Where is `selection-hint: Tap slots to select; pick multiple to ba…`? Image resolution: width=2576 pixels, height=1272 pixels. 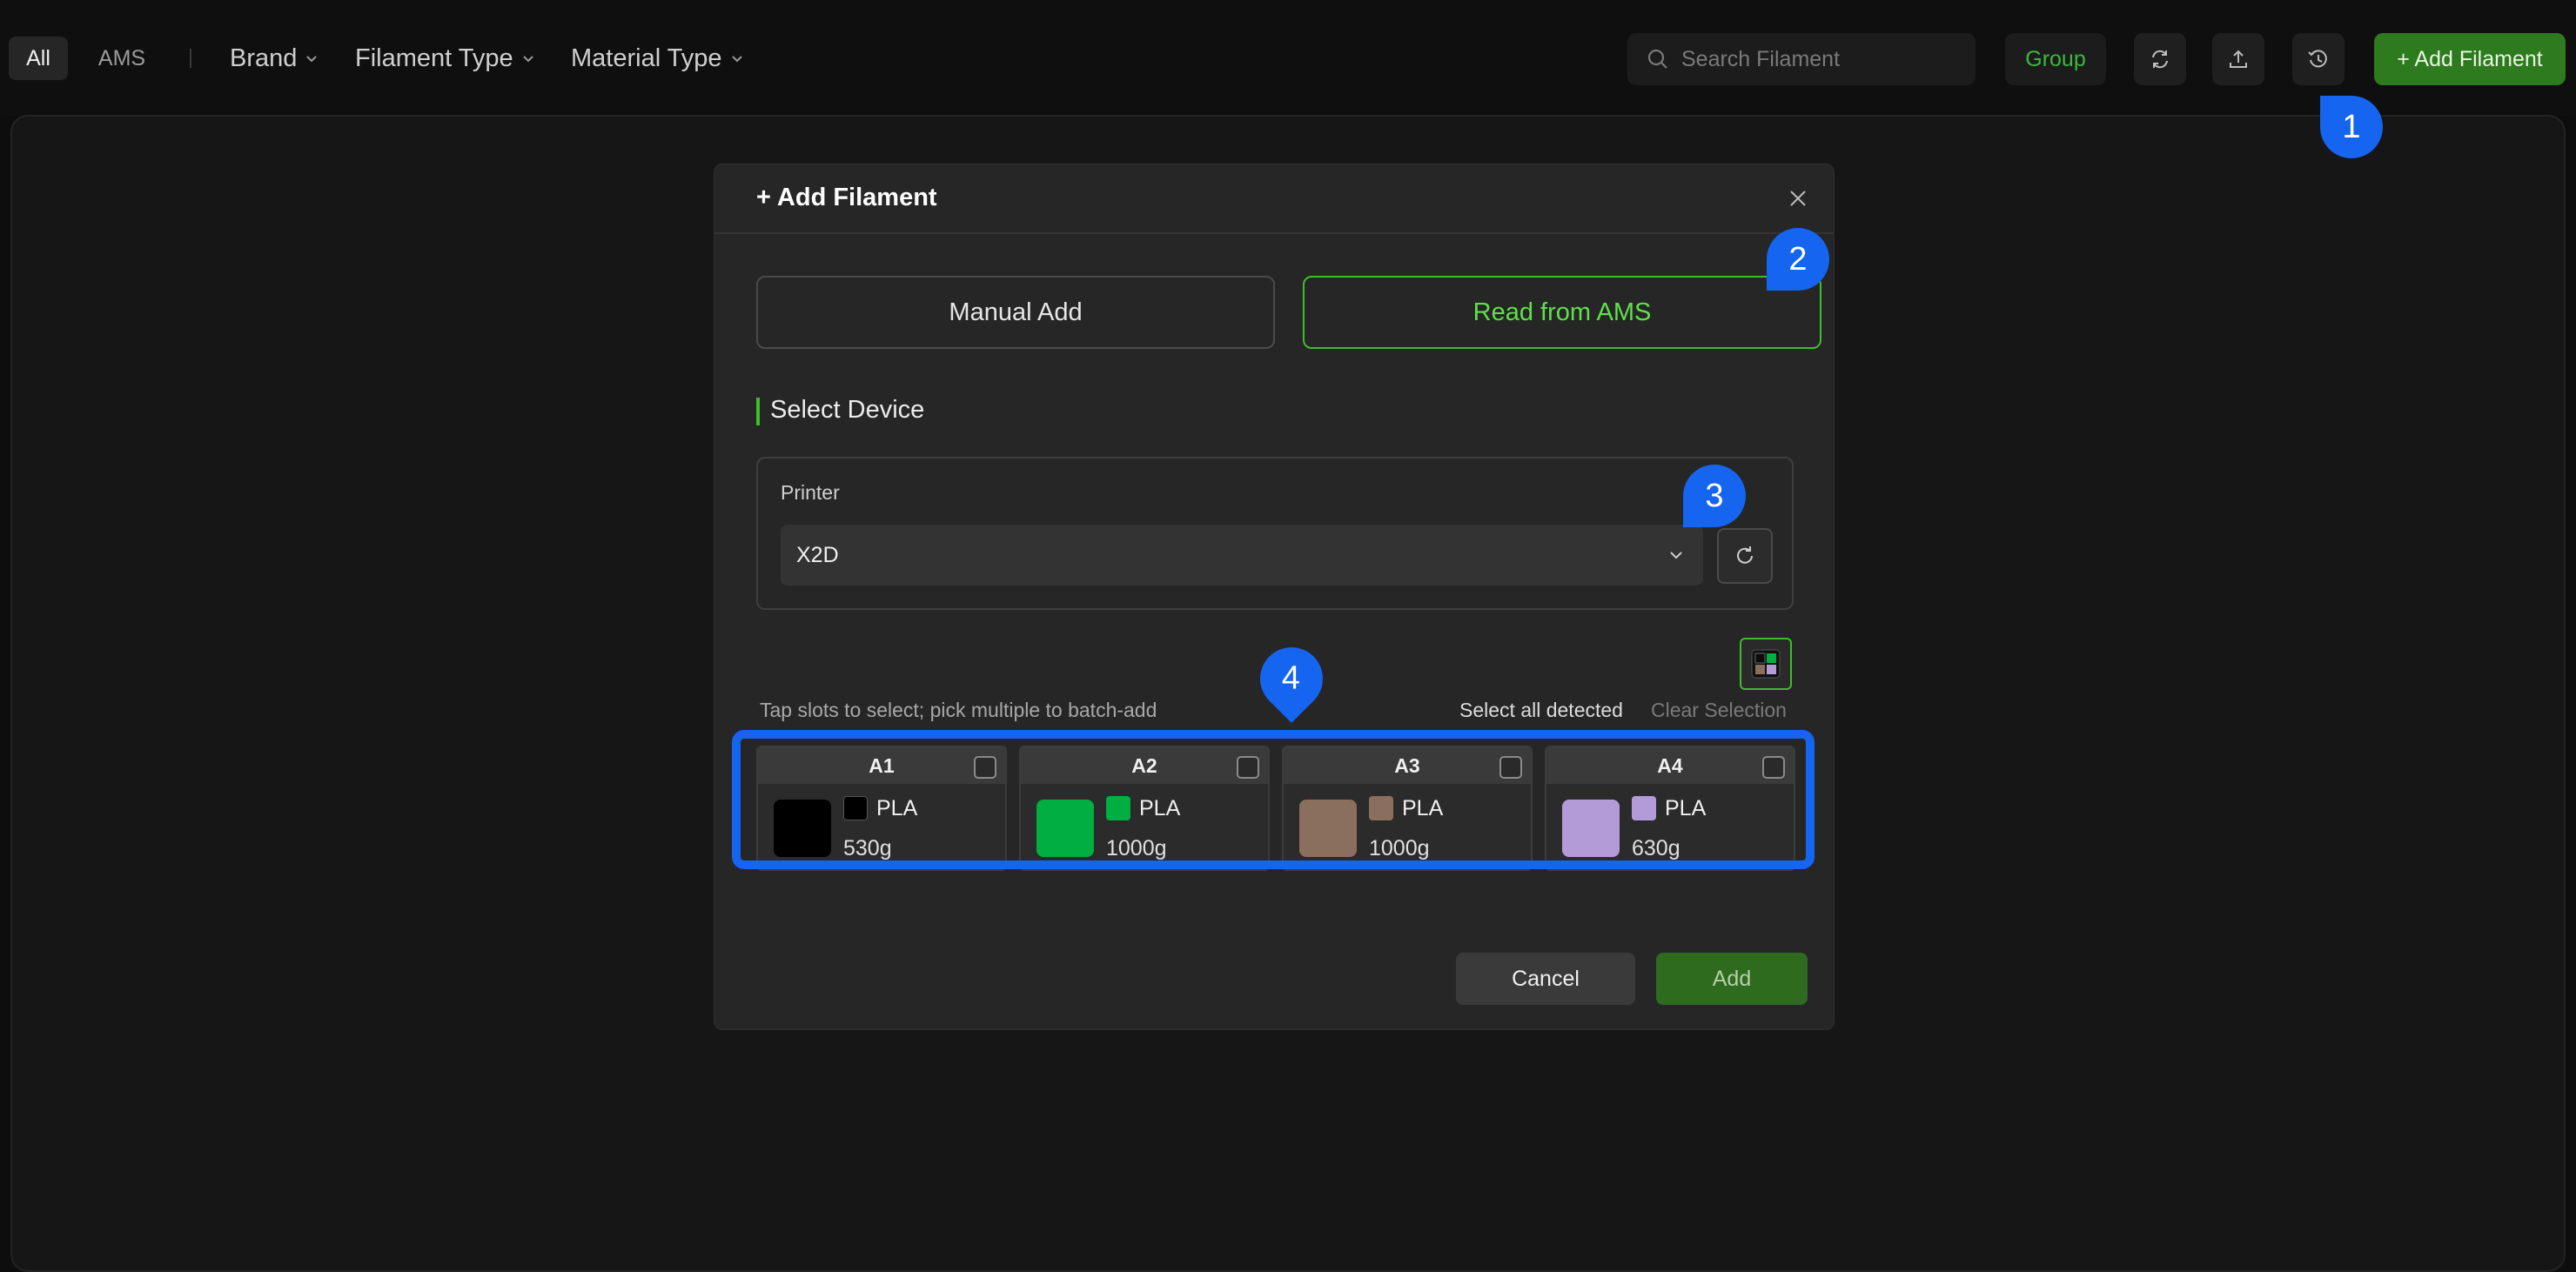
selection-hint: Tap slots to select; pick multiple to ba… is located at coordinates (959, 710).